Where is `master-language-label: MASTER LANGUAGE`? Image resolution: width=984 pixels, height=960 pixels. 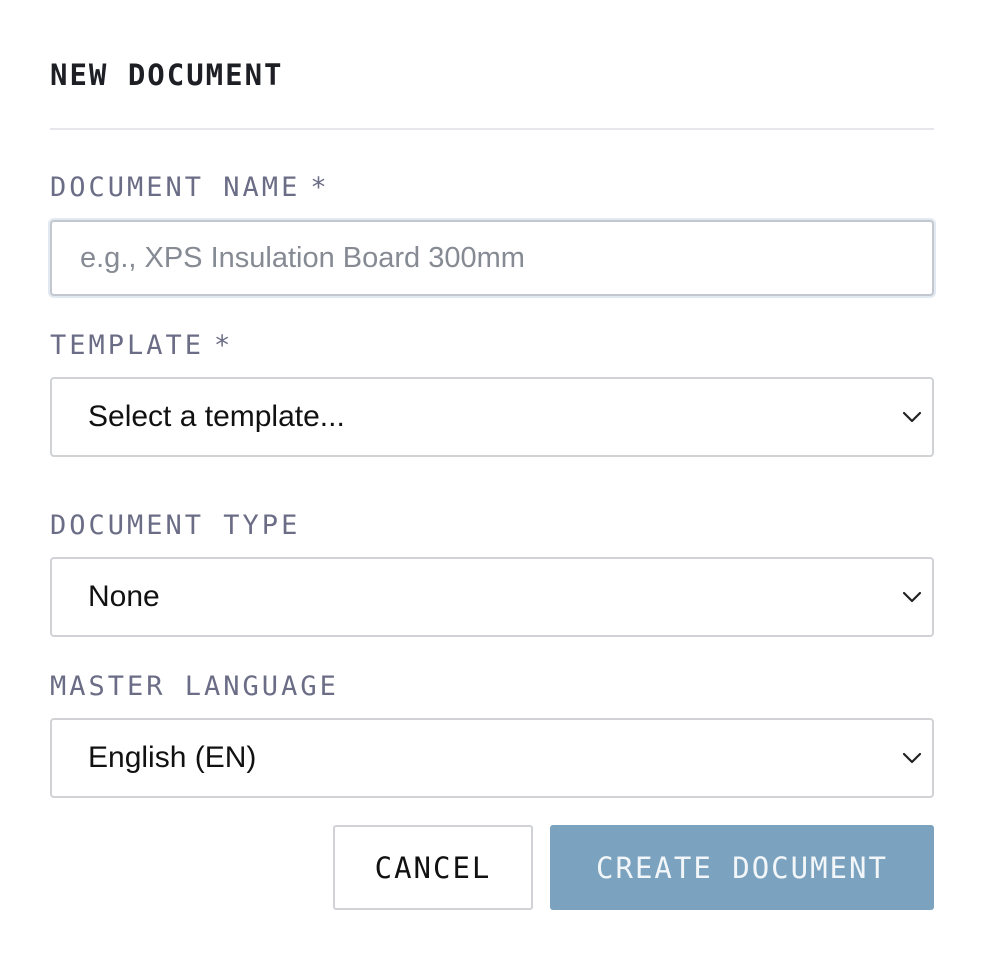 master-language-label: MASTER LANGUAGE is located at coordinates (194, 686).